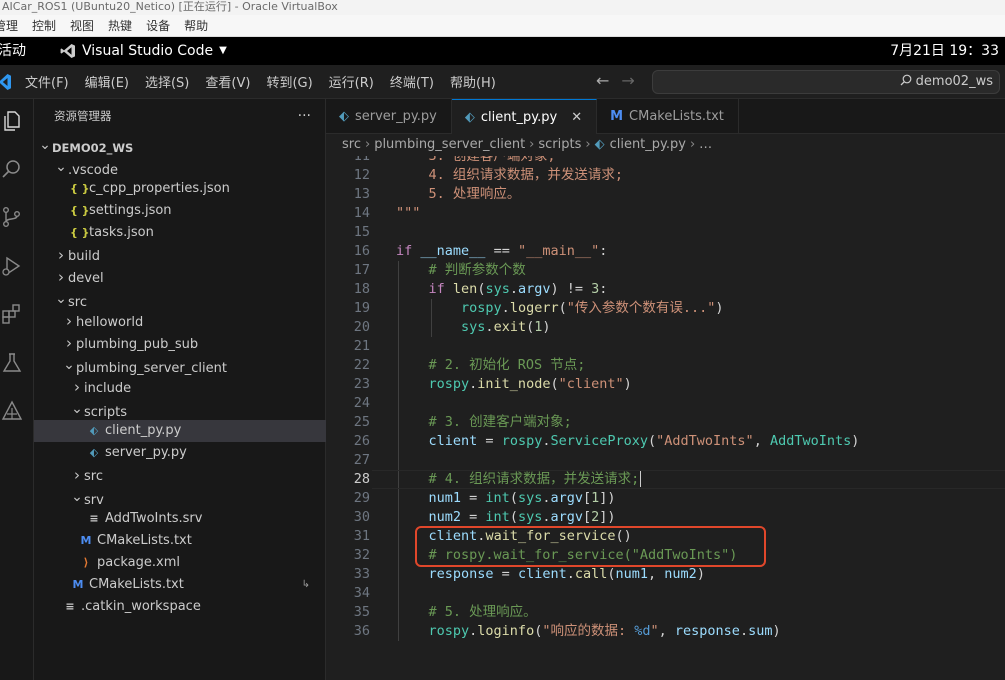  I want to click on source-control-icon, so click(12, 217).